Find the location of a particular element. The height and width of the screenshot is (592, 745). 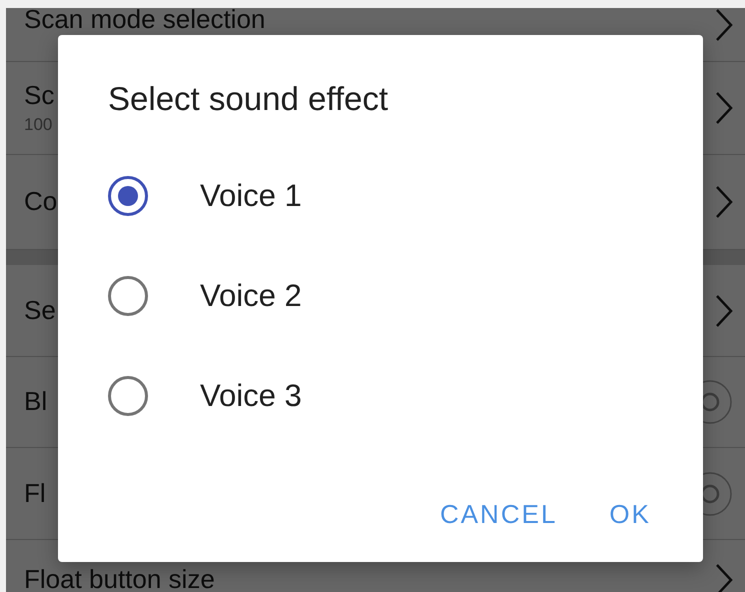

setting-title: Se is located at coordinates (40, 311).